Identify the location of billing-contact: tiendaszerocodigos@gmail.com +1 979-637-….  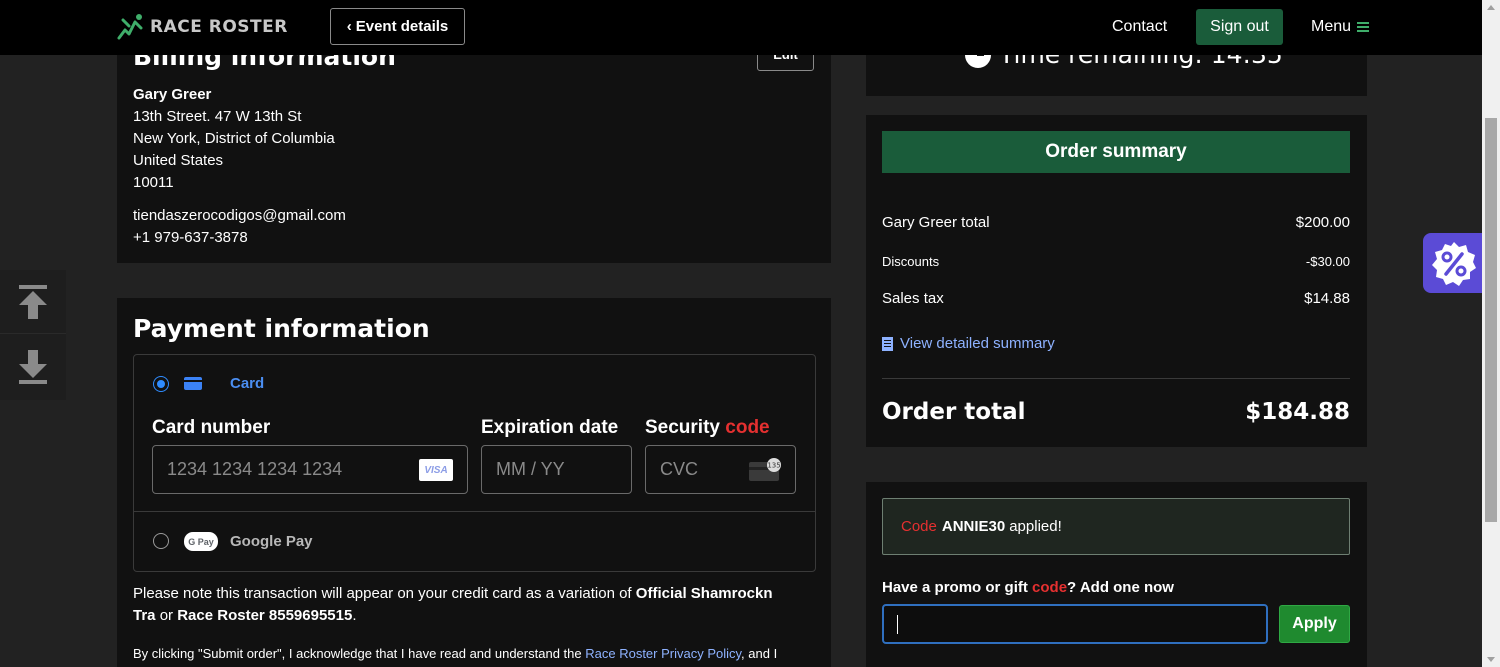
(239, 227).